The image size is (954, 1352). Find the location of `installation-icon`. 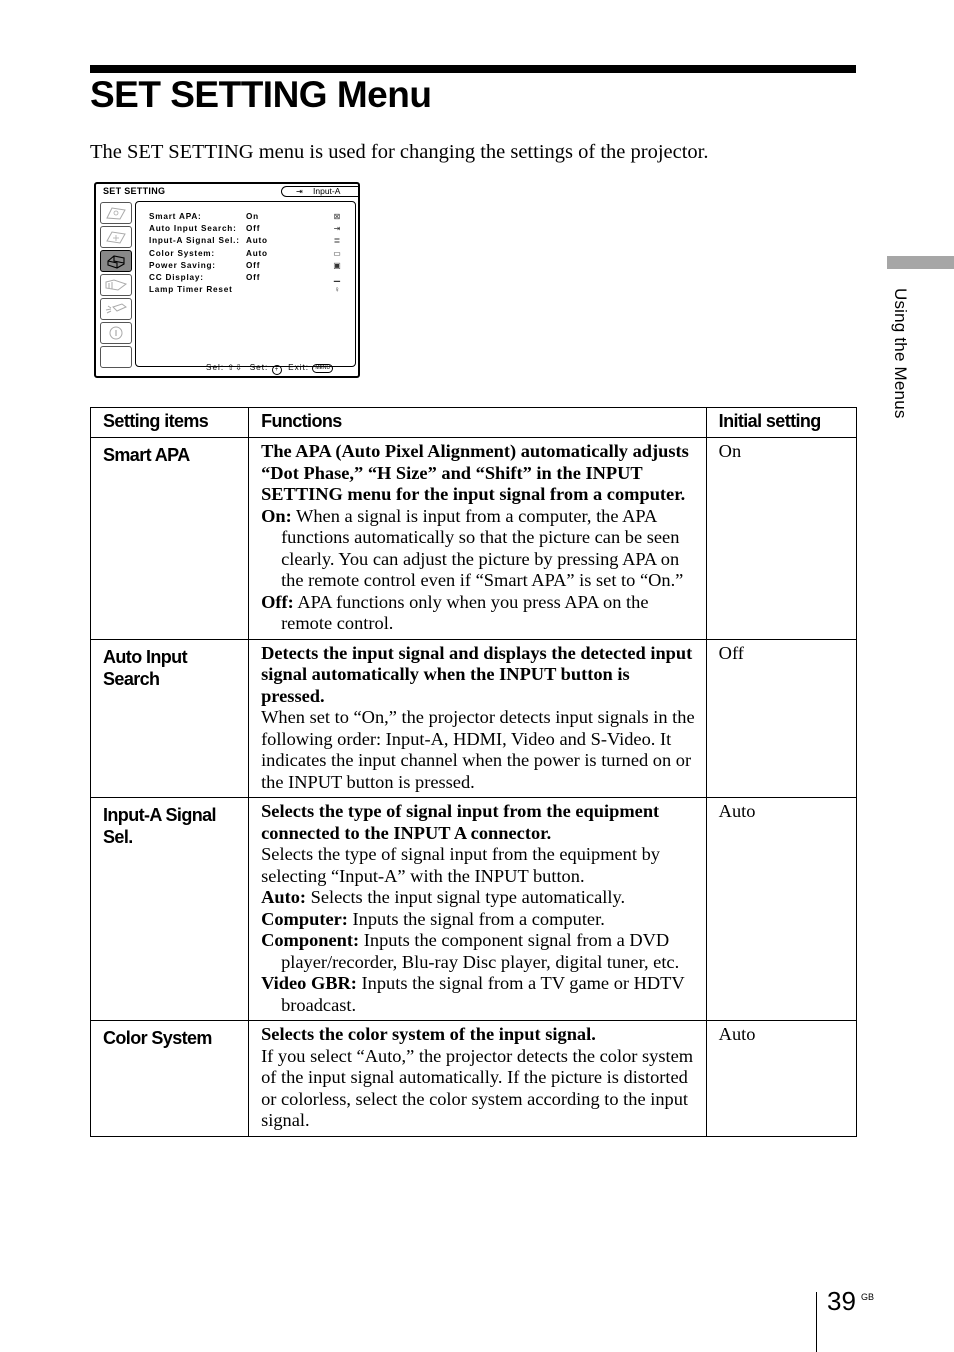

installation-icon is located at coordinates (116, 308).